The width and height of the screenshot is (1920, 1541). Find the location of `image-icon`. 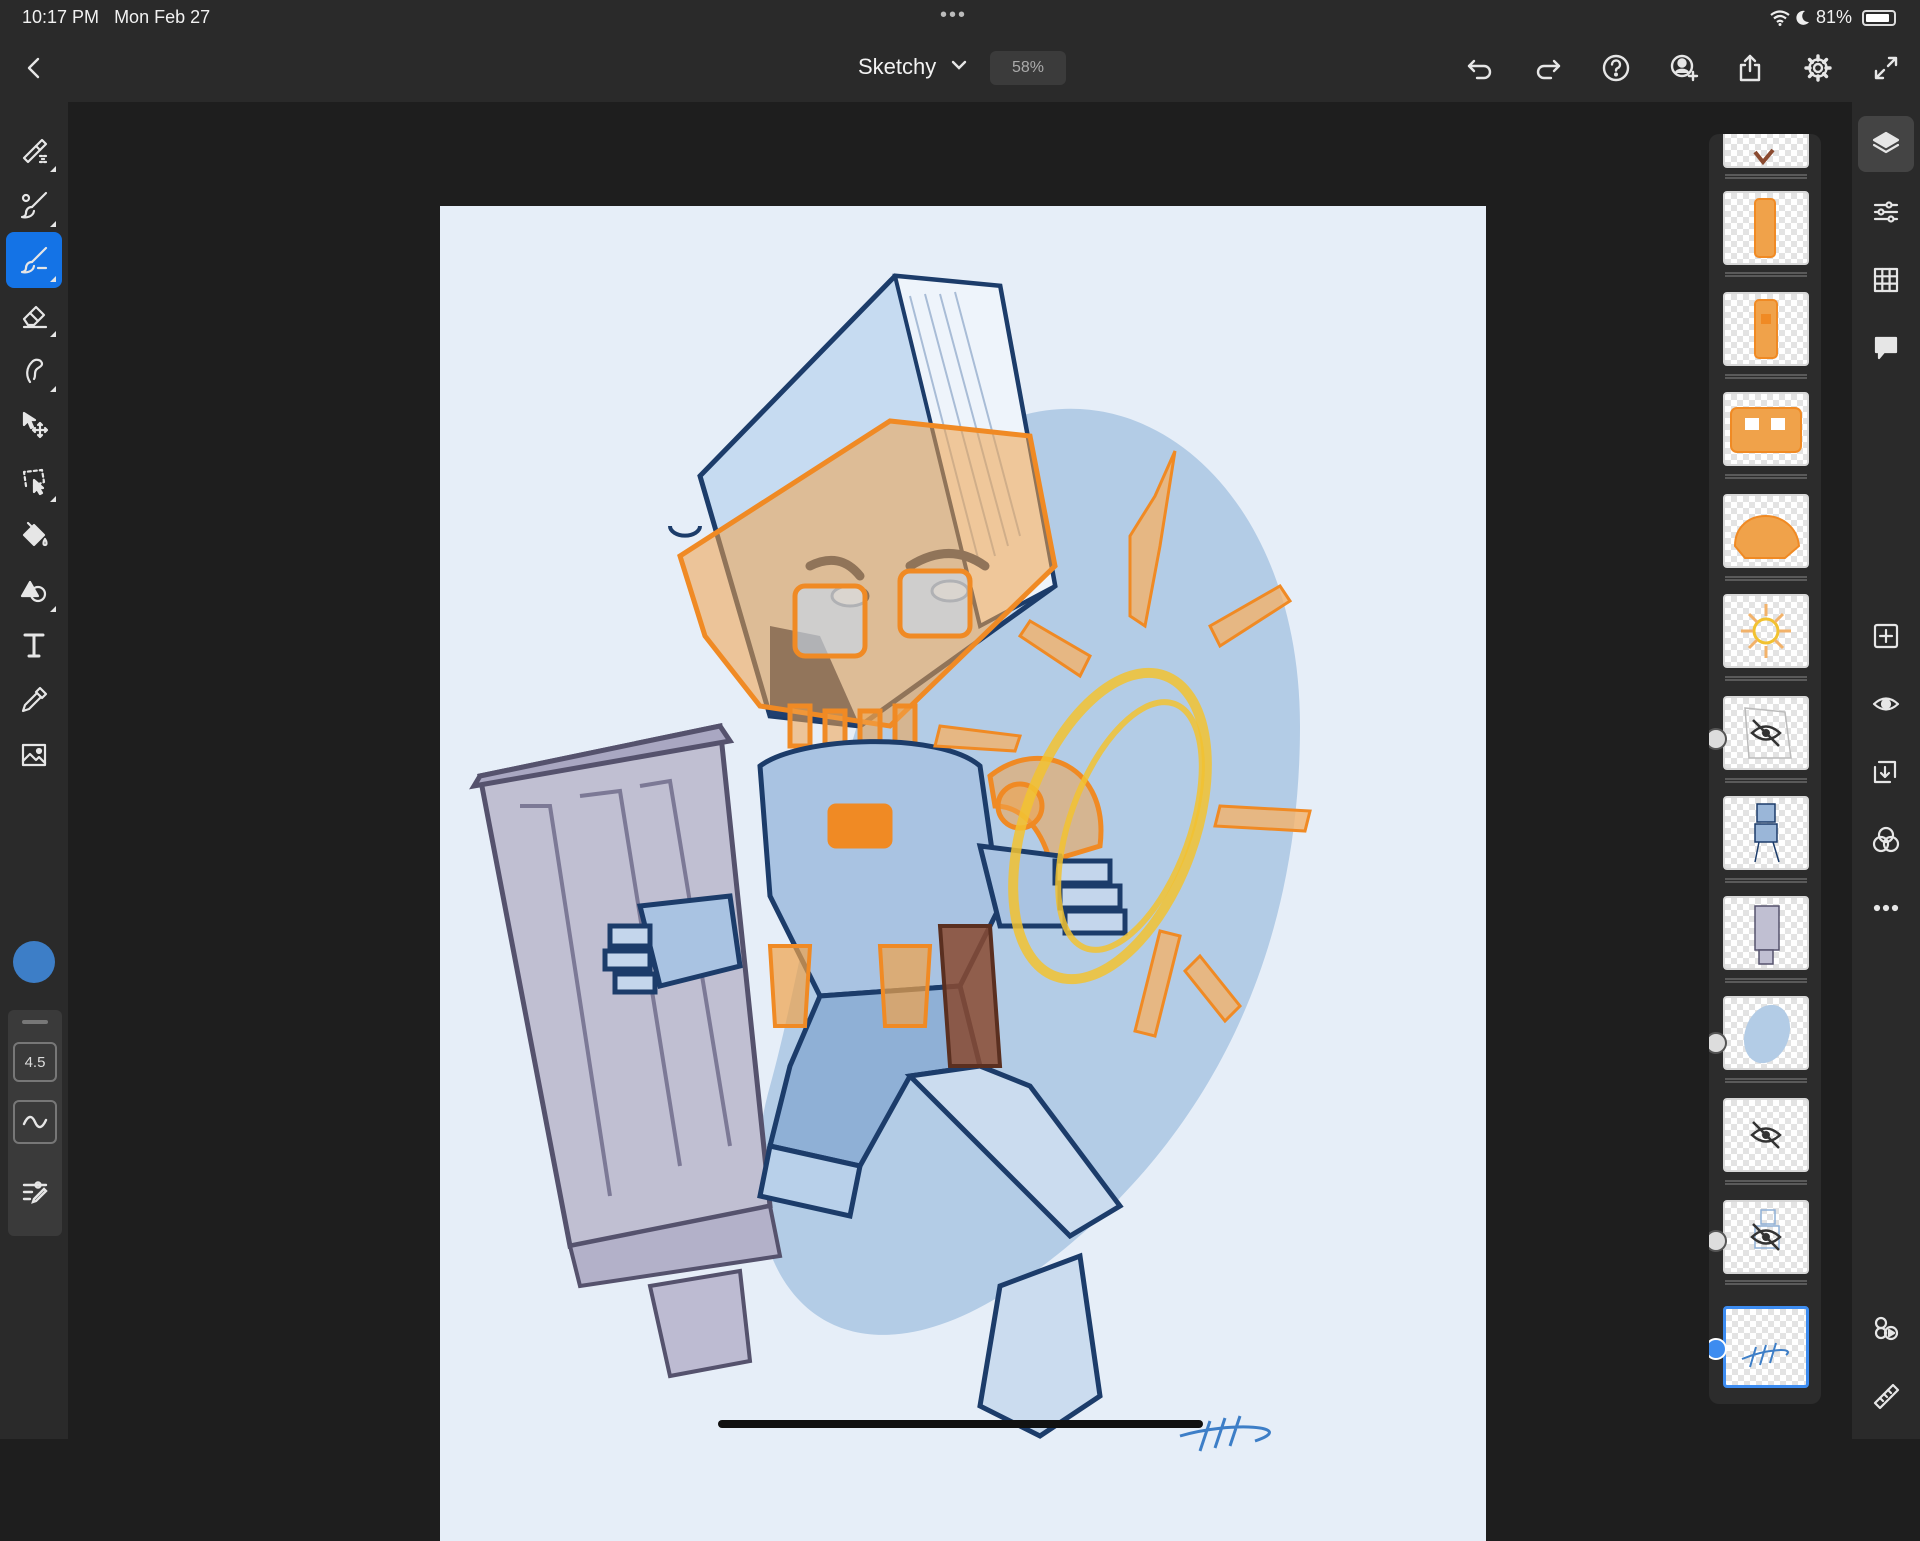

image-icon is located at coordinates (34, 755).